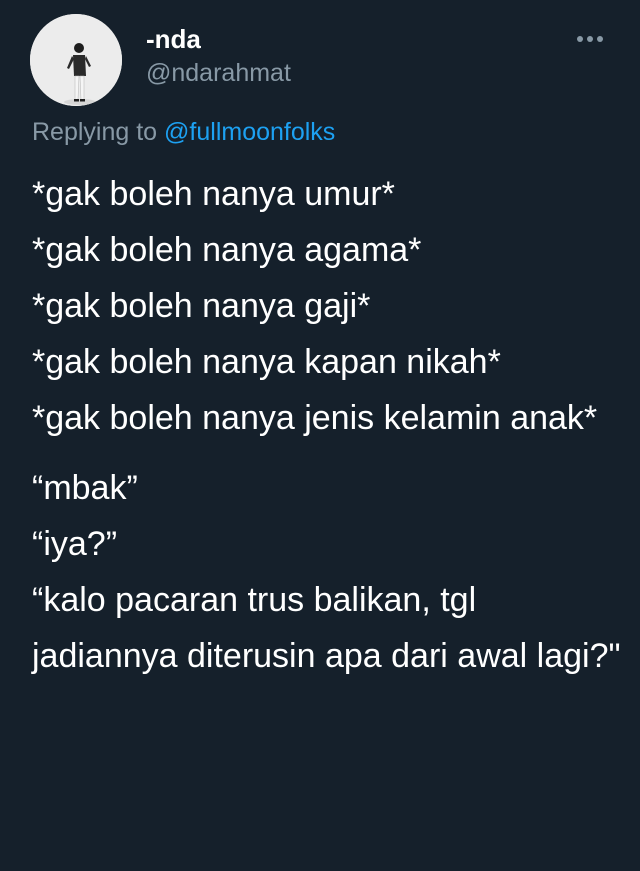  I want to click on tweet-dialogue-line: “mbak”, so click(85, 488).